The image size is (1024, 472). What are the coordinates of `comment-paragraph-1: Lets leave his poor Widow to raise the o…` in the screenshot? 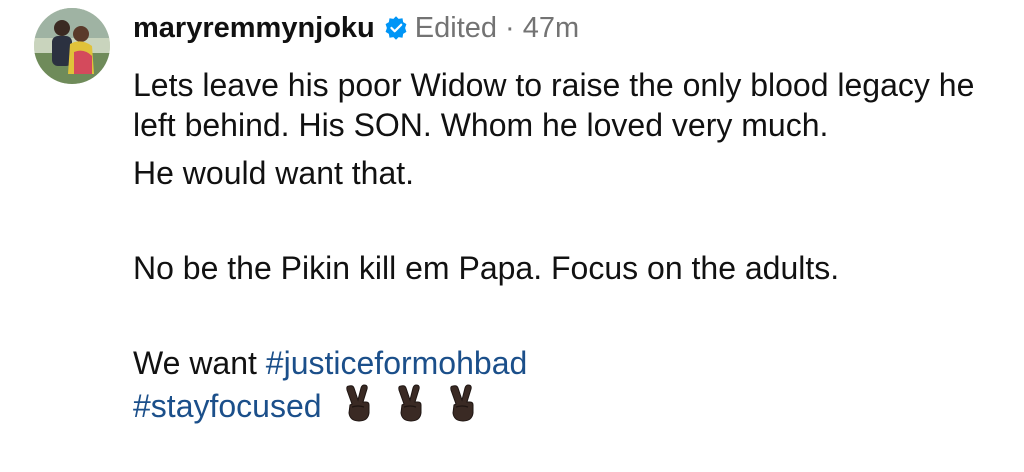 It's located at (554, 105).